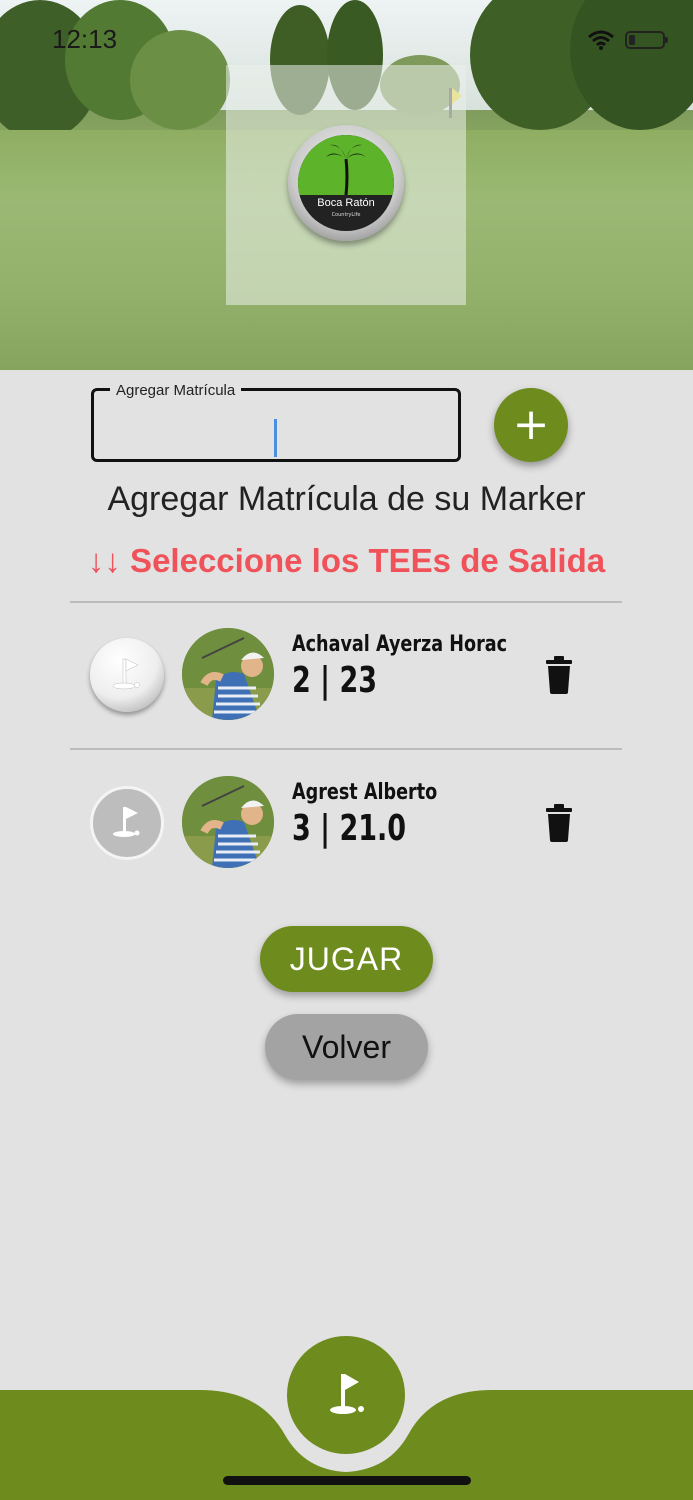 The width and height of the screenshot is (693, 1500). Describe the element at coordinates (275, 438) in the screenshot. I see `text-cursor` at that location.